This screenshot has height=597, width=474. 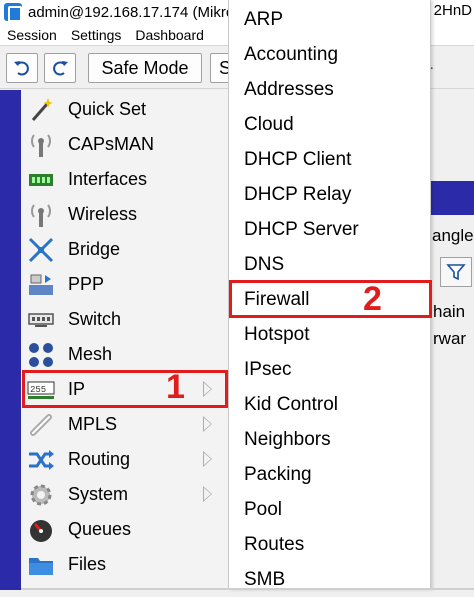 What do you see at coordinates (41, 250) in the screenshot?
I see `bridge-icon` at bounding box center [41, 250].